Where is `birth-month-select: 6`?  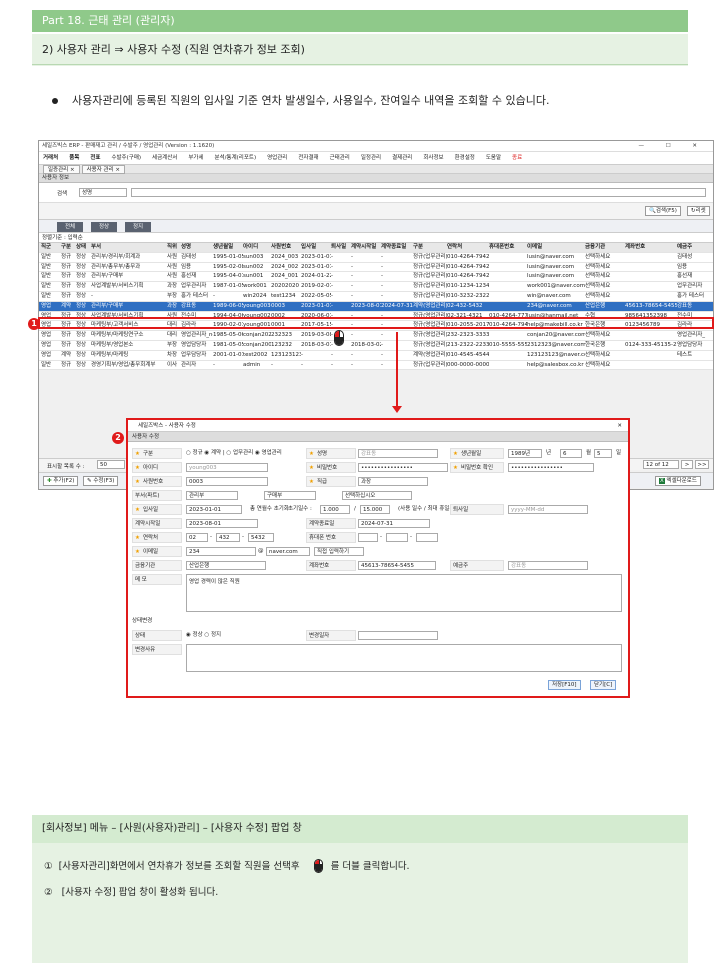 birth-month-select: 6 is located at coordinates (571, 453).